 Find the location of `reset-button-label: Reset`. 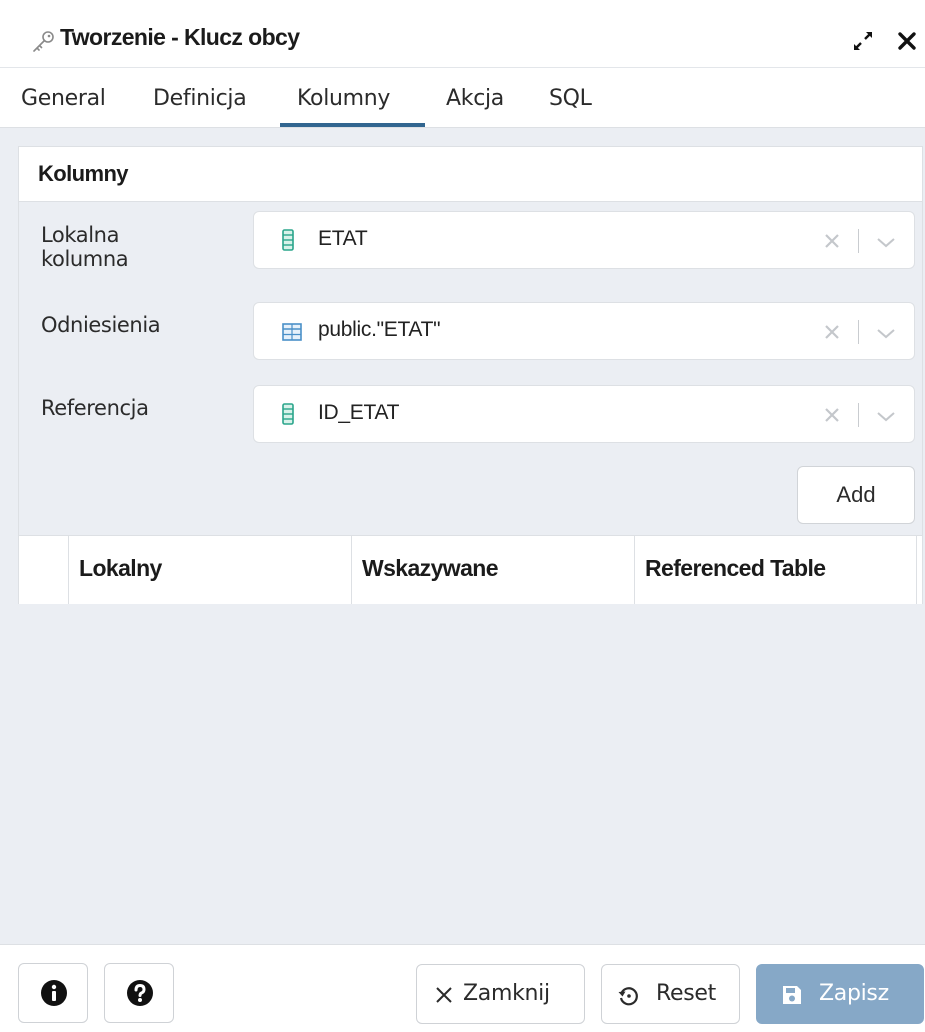

reset-button-label: Reset is located at coordinates (686, 993).